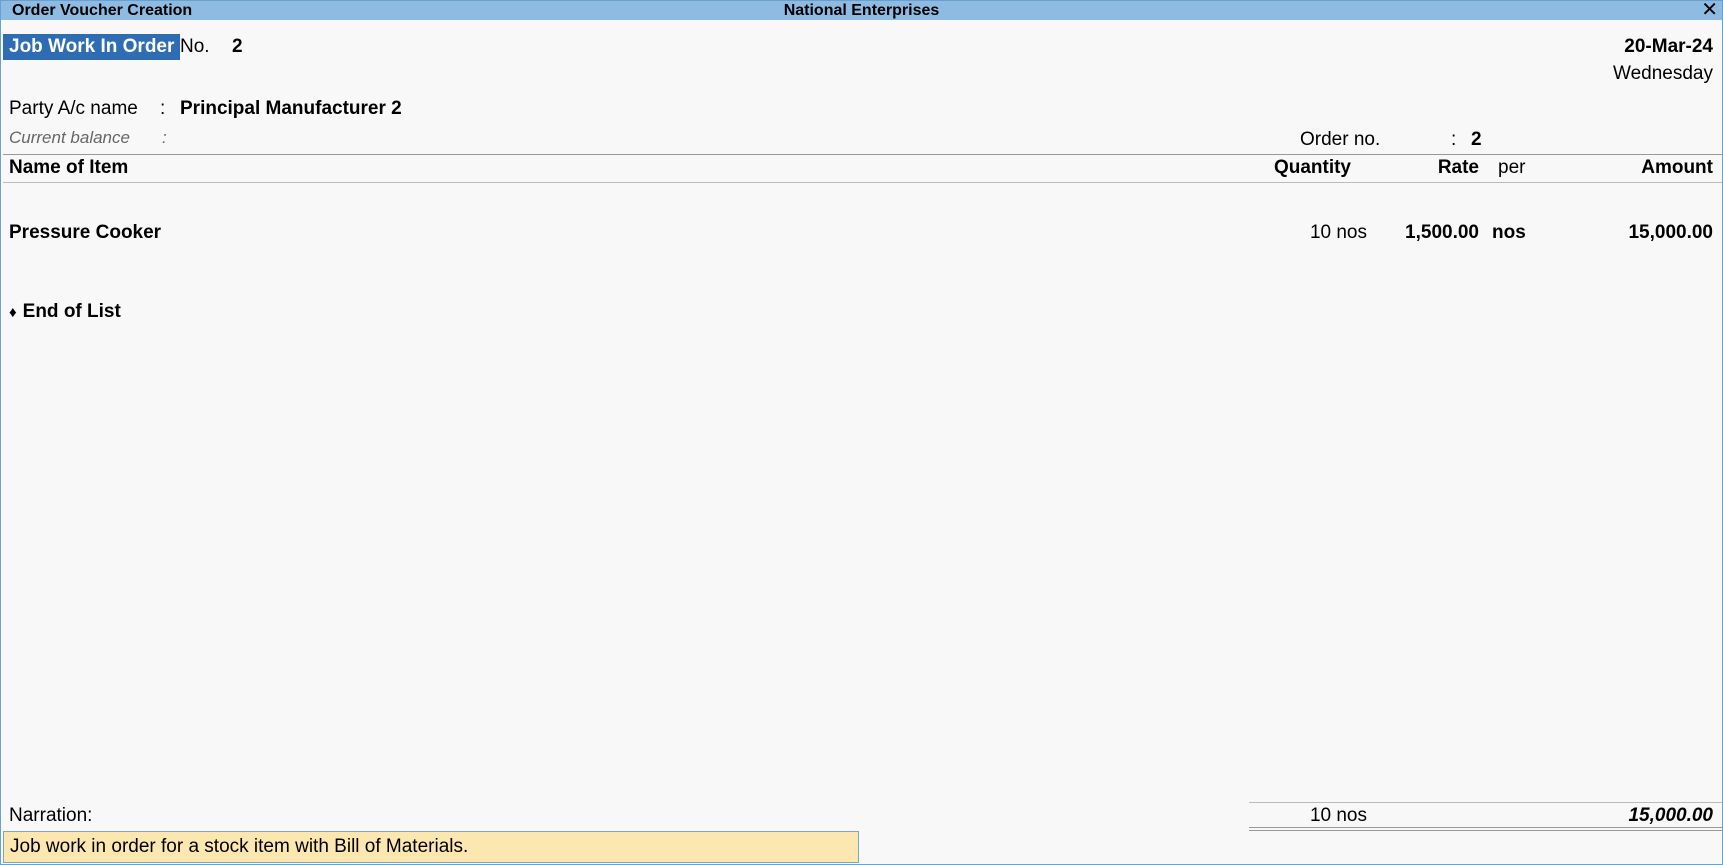  Describe the element at coordinates (1454, 139) in the screenshot. I see `order-no-colon: :` at that location.